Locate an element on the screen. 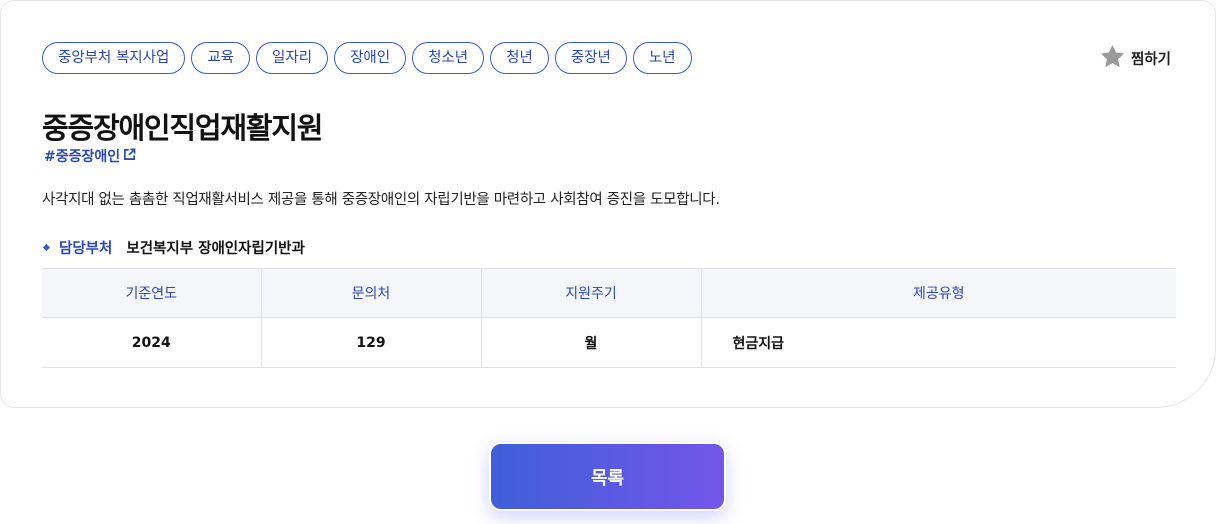 The image size is (1216, 524). tag-education: 교육 is located at coordinates (221, 58).